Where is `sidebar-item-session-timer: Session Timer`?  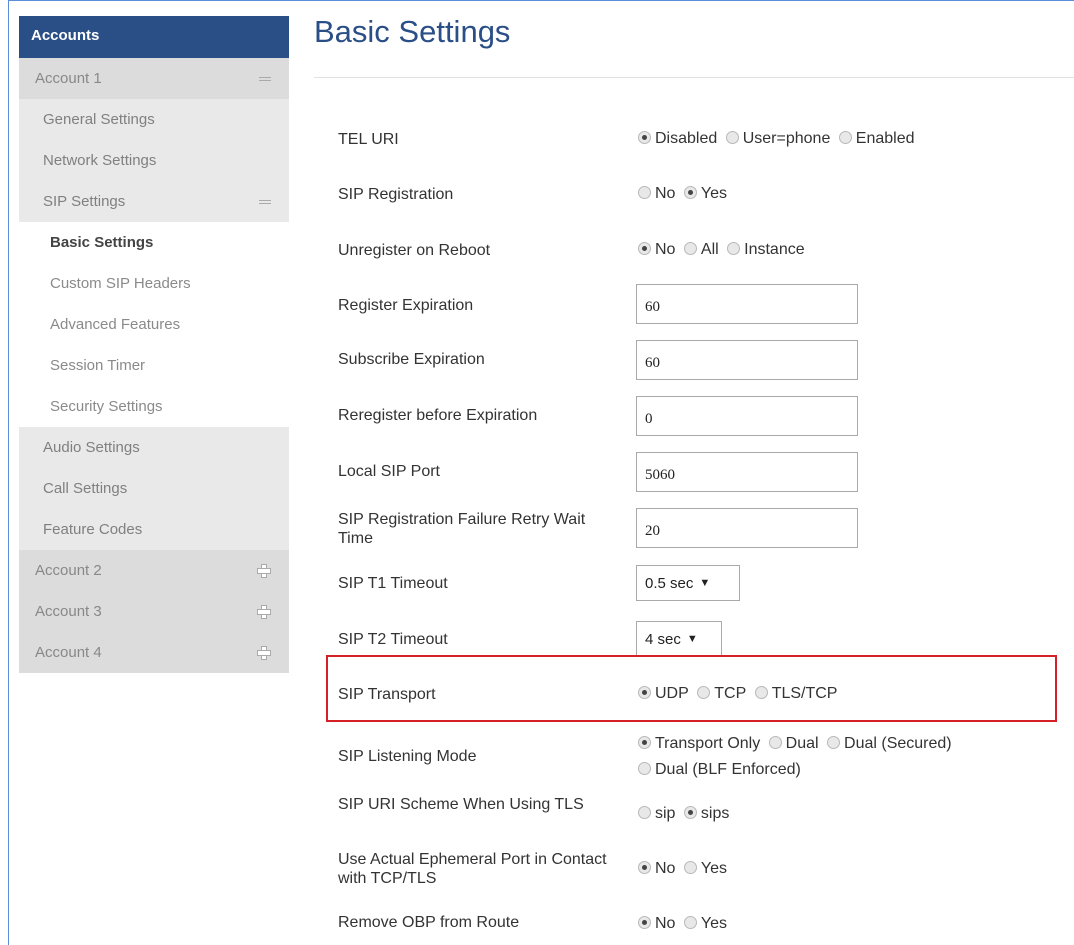
sidebar-item-session-timer: Session Timer is located at coordinates (154, 365).